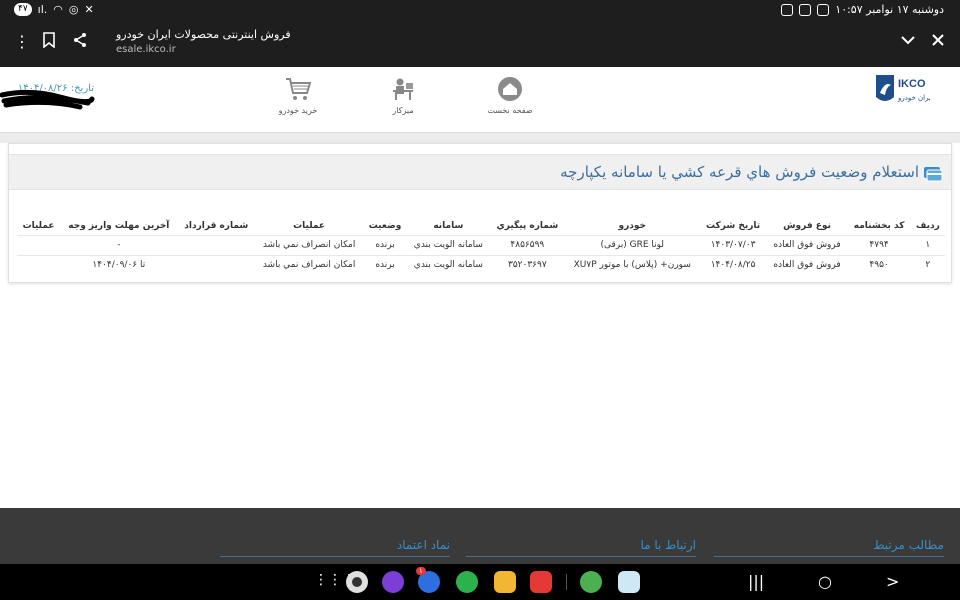 Image resolution: width=960 pixels, height=600 pixels. Describe the element at coordinates (480, 10) in the screenshot. I see `status-bar: دوشنبه ۱۷ نوامبر ۱۰:۵۷ ۴۷ ıl. ◠ ◎ ✕` at that location.